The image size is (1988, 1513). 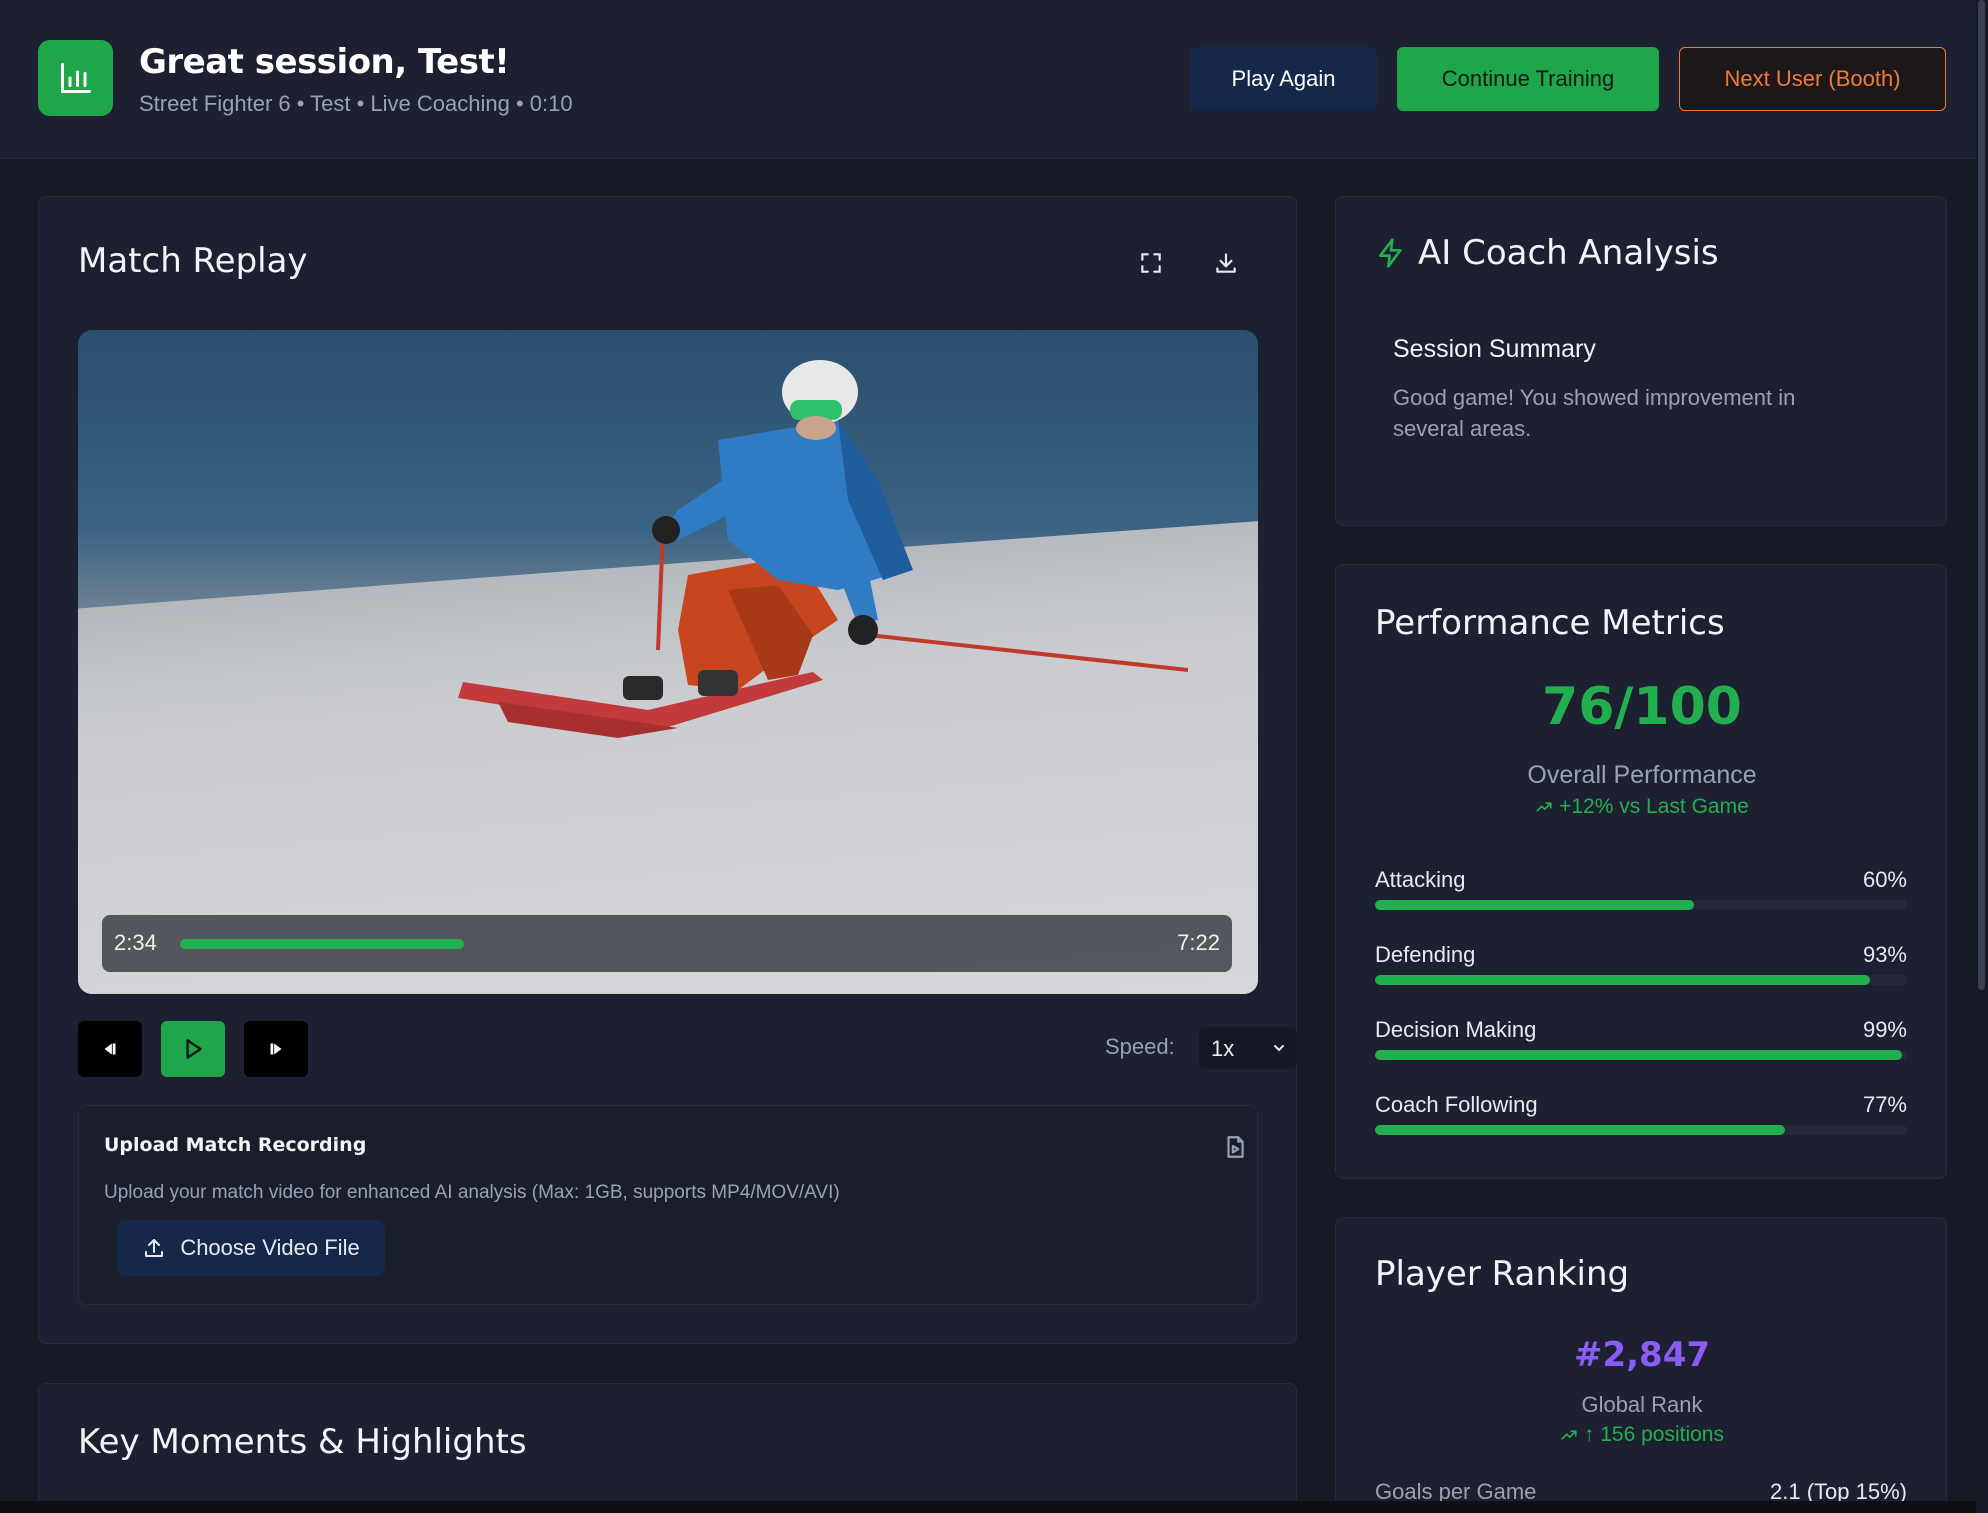 I want to click on performance-title: Performance Metrics, so click(x=1550, y=623).